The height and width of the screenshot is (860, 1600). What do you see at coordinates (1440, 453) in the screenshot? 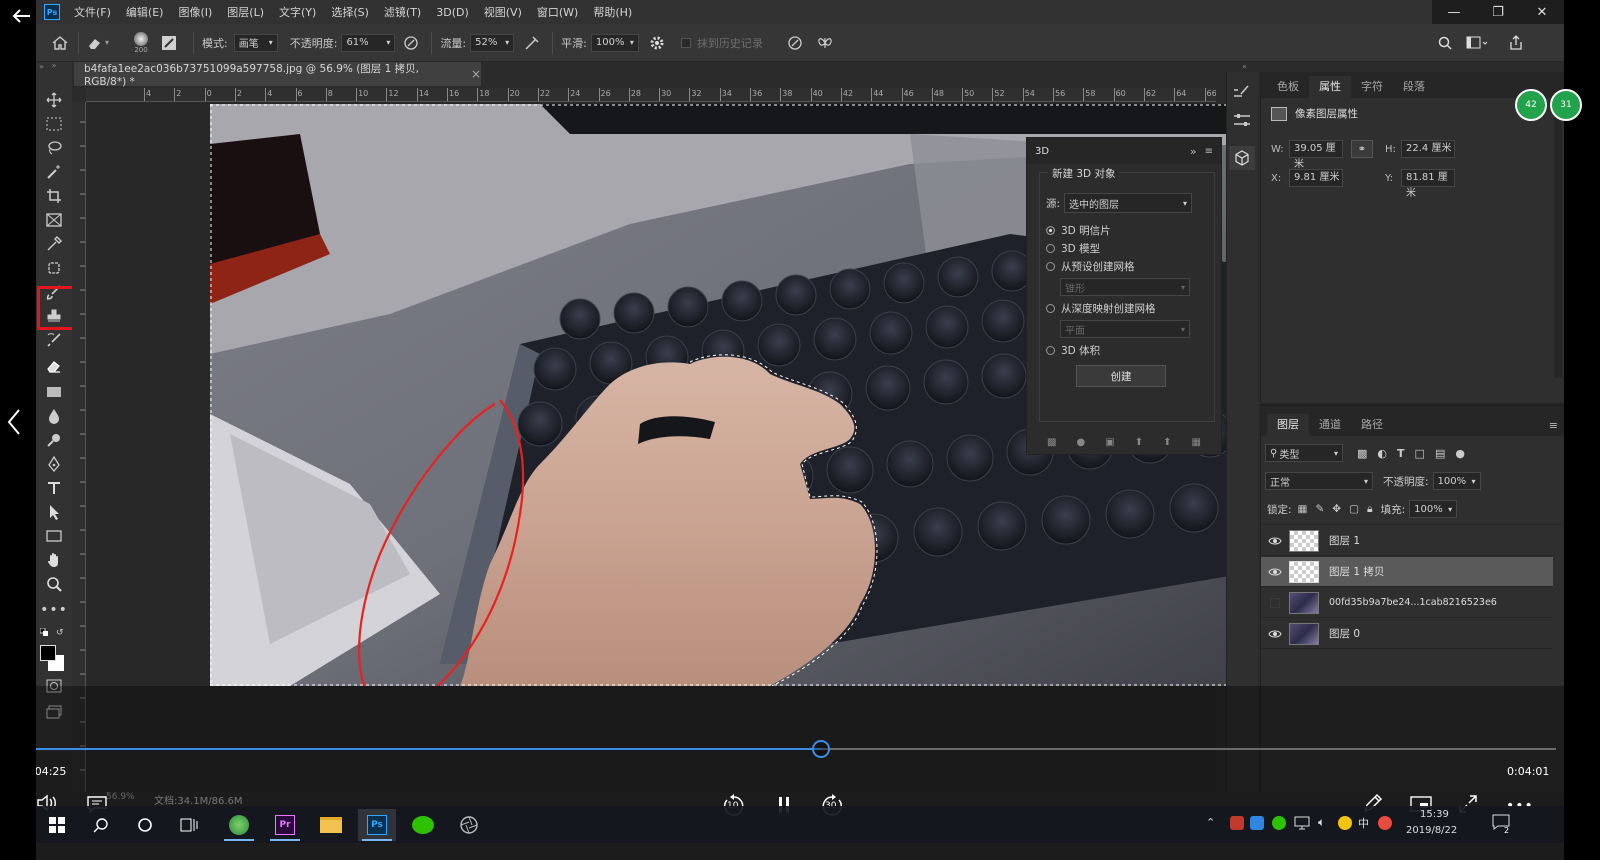
I see `filter-smart-object-icon: ▤` at bounding box center [1440, 453].